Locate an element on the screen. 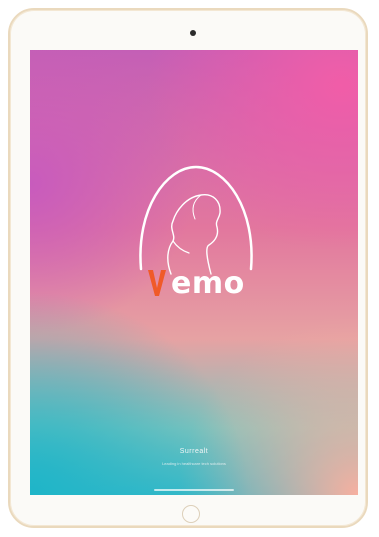  brand-logo: emo is located at coordinates (195, 280).